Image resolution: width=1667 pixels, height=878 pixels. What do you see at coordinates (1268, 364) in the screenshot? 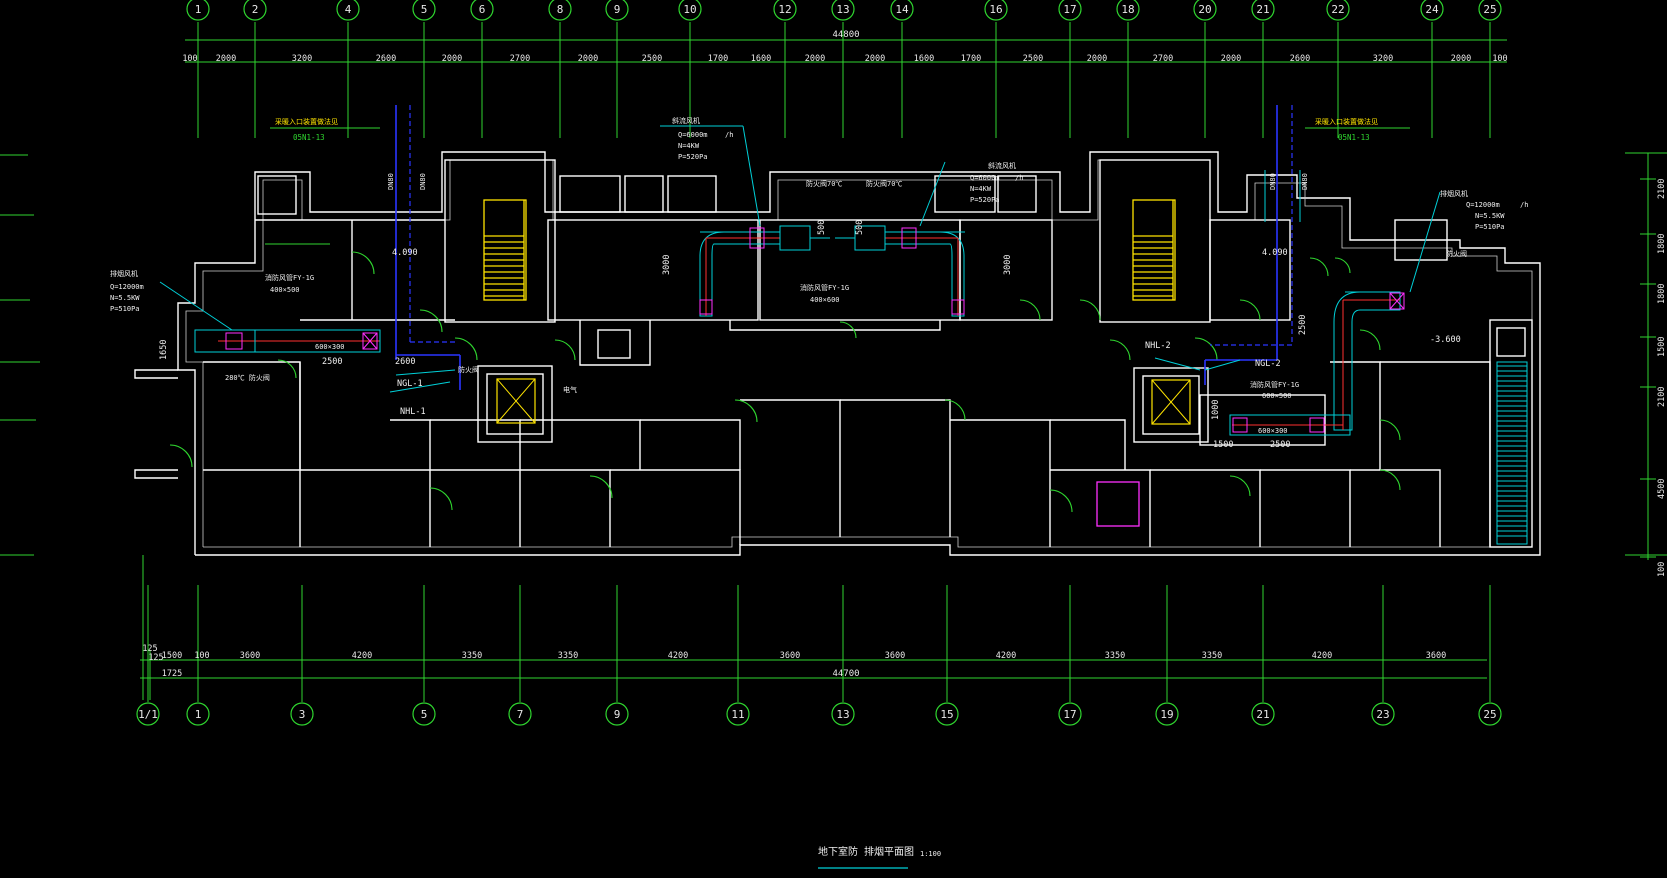
I see `ngl2-label: NGL-2` at bounding box center [1268, 364].